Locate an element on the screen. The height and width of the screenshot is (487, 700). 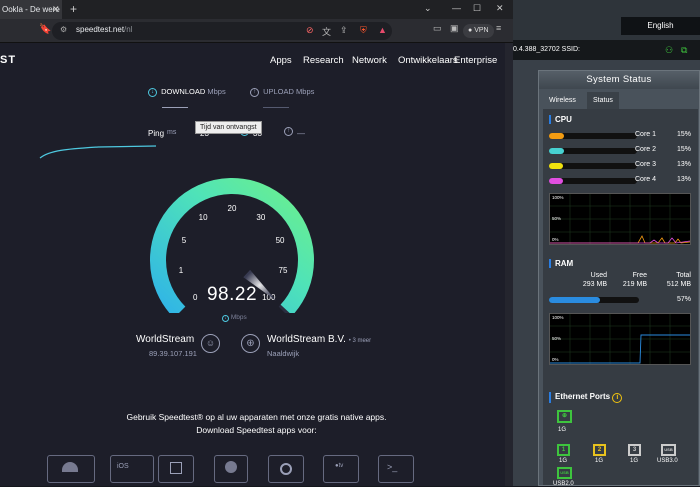
info-icon: i is located at coordinates (617, 398).